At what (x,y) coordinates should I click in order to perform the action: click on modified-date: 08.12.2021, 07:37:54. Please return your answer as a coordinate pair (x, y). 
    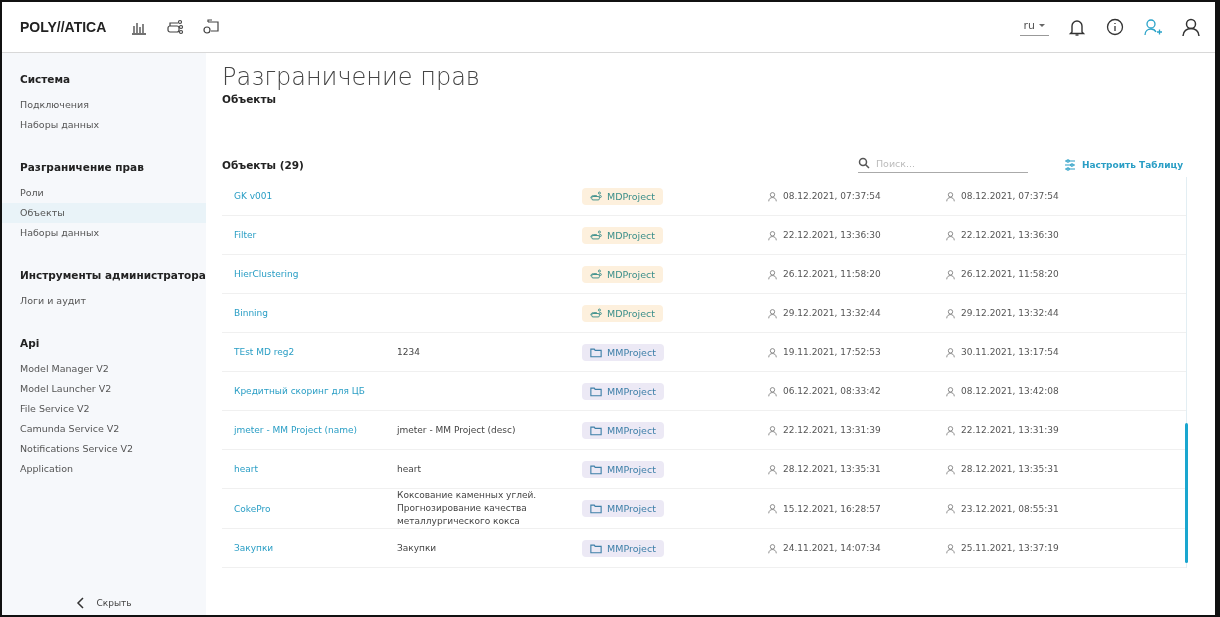
    Looking at the image, I should click on (1010, 196).